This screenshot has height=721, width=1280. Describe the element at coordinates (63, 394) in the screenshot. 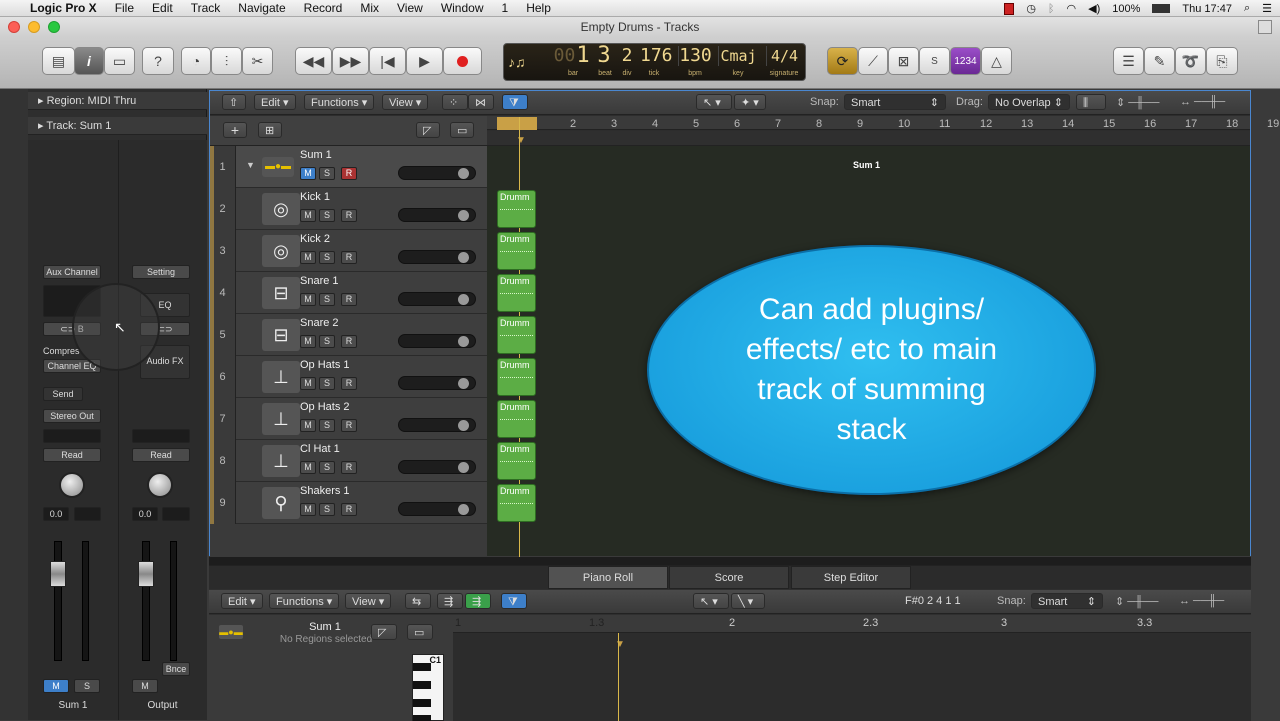

I see `send-slot: Send` at that location.